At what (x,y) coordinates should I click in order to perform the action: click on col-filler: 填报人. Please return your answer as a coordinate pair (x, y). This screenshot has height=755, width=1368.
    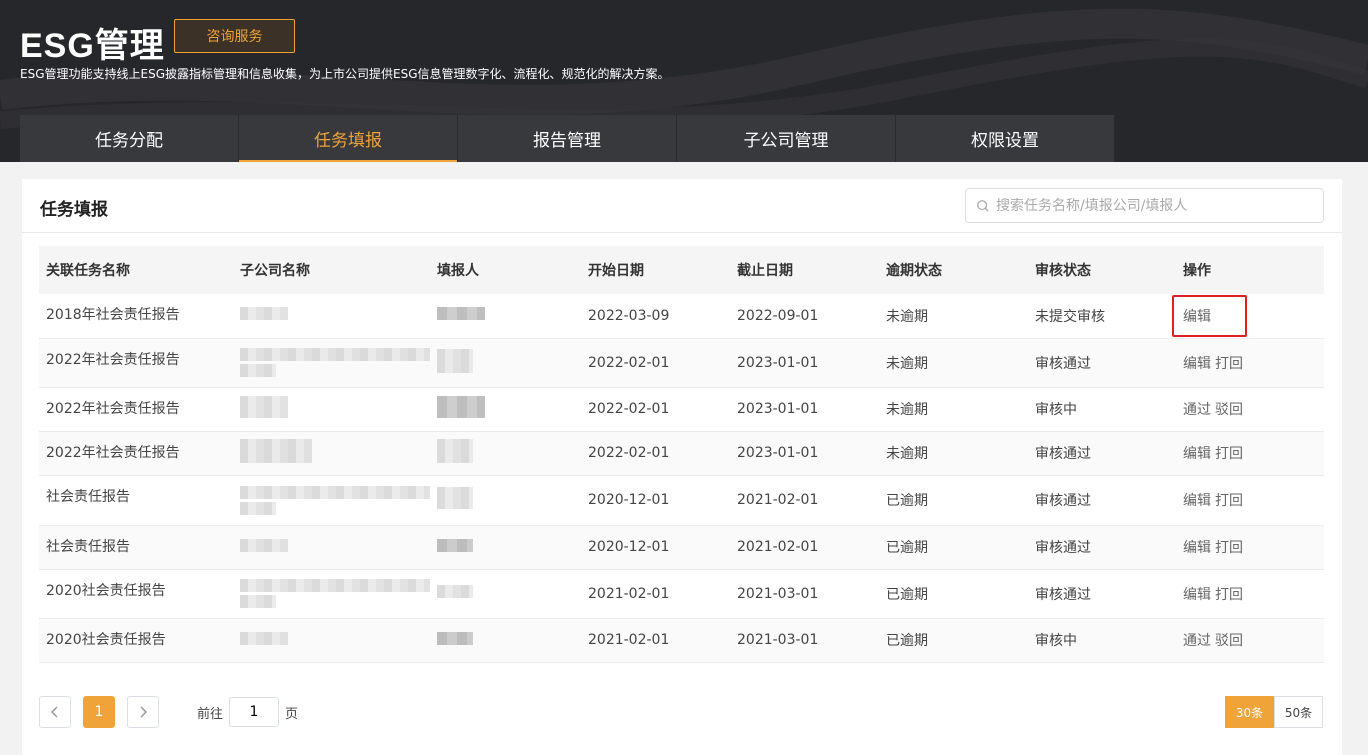
    Looking at the image, I should click on (458, 271).